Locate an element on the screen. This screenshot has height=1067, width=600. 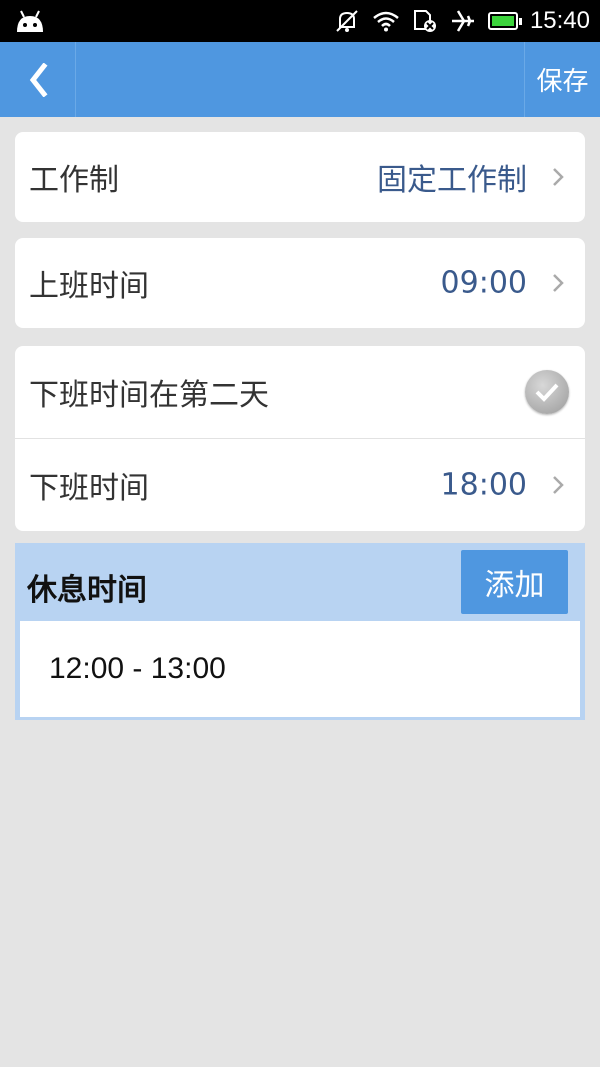
break-item: 12:00 - 13:00 is located at coordinates (137, 669).